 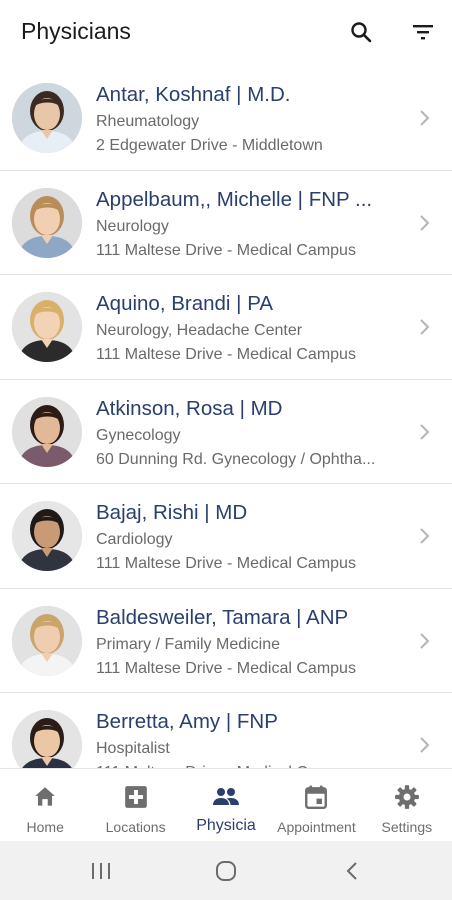 I want to click on physician-address: 2 Edgewater Drive - Middletown, so click(x=209, y=145).